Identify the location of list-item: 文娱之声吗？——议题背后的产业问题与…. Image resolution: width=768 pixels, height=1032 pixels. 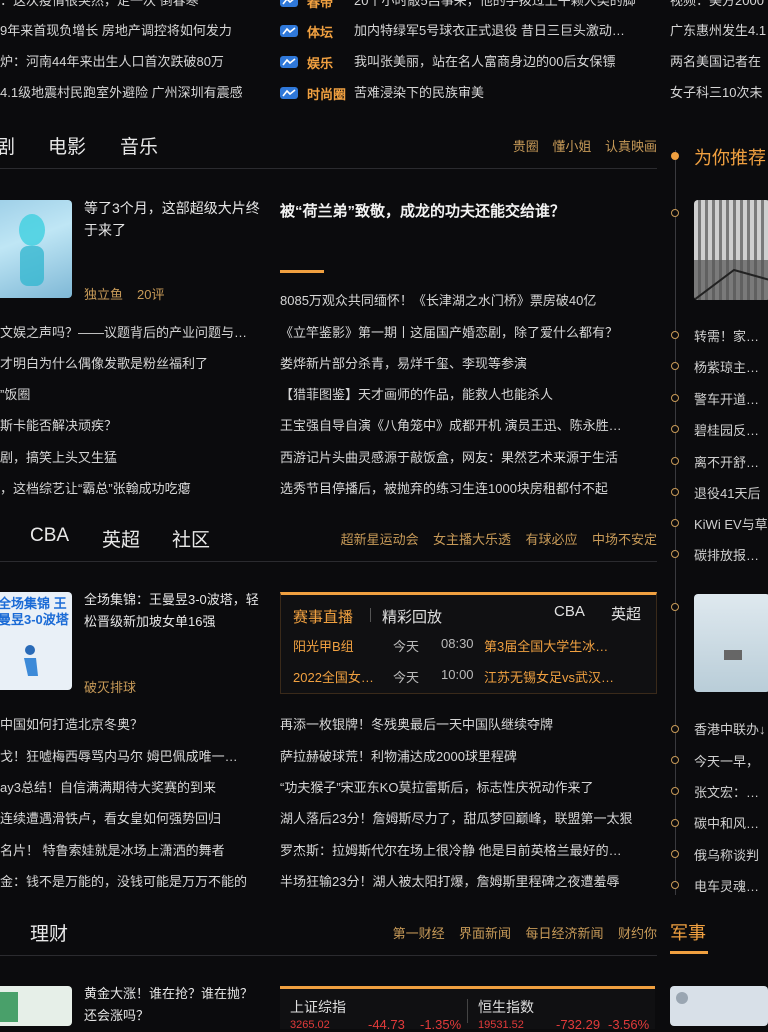
(132, 333).